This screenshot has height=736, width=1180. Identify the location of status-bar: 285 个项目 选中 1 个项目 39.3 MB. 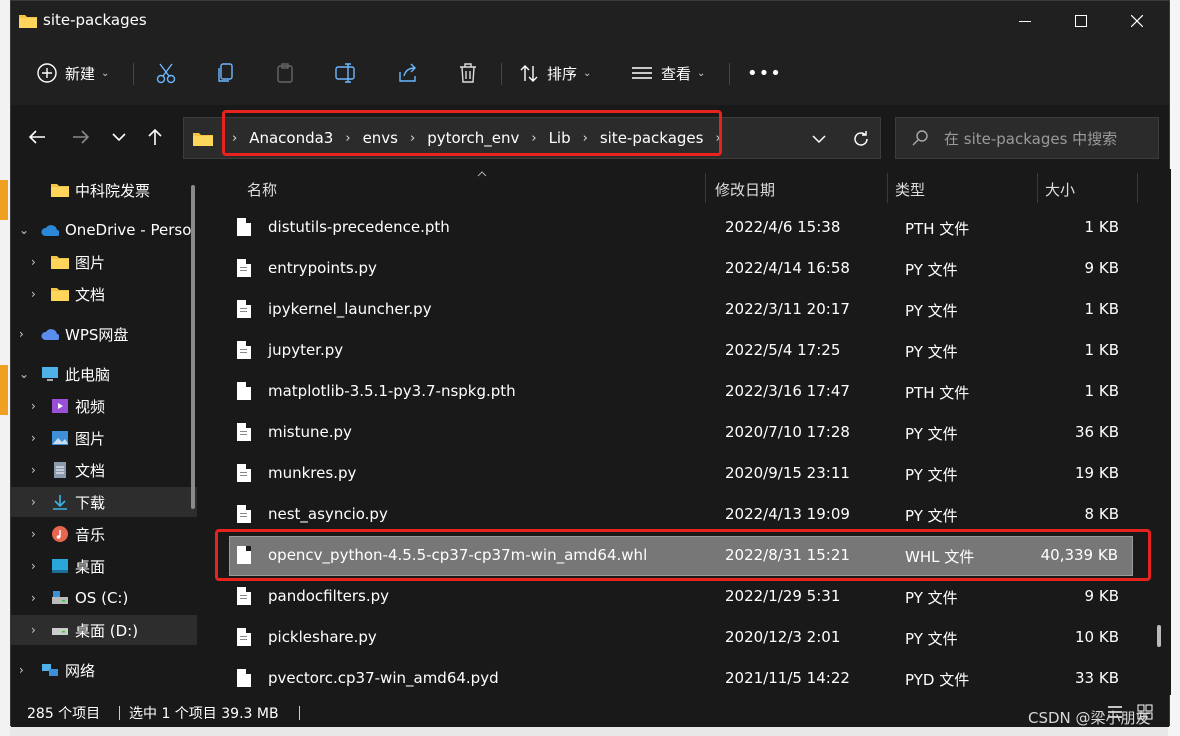
(590, 713).